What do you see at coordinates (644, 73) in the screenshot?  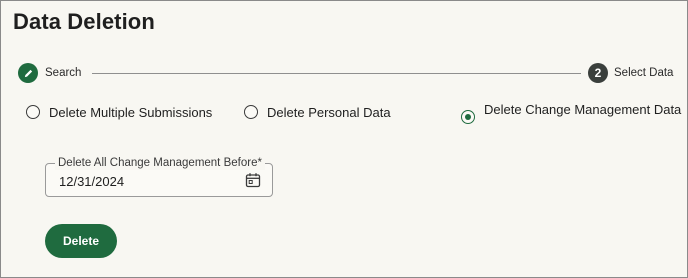 I see `step-select-data-label: Select Data` at bounding box center [644, 73].